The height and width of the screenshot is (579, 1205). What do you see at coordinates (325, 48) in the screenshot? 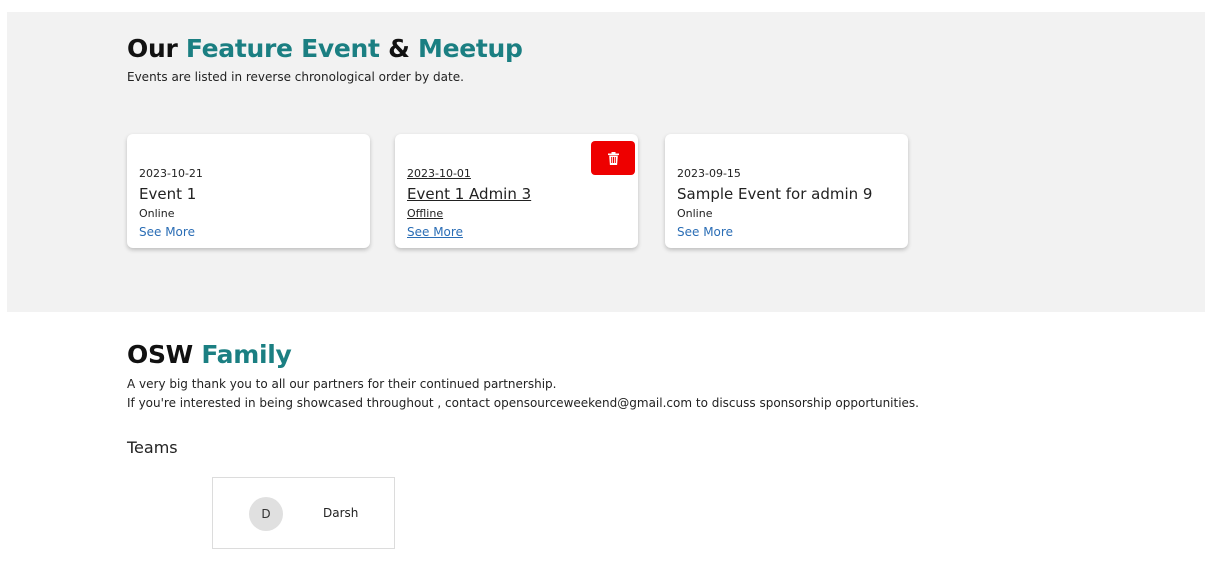
I see `events-section-title: Our Feature Event & Meetup` at bounding box center [325, 48].